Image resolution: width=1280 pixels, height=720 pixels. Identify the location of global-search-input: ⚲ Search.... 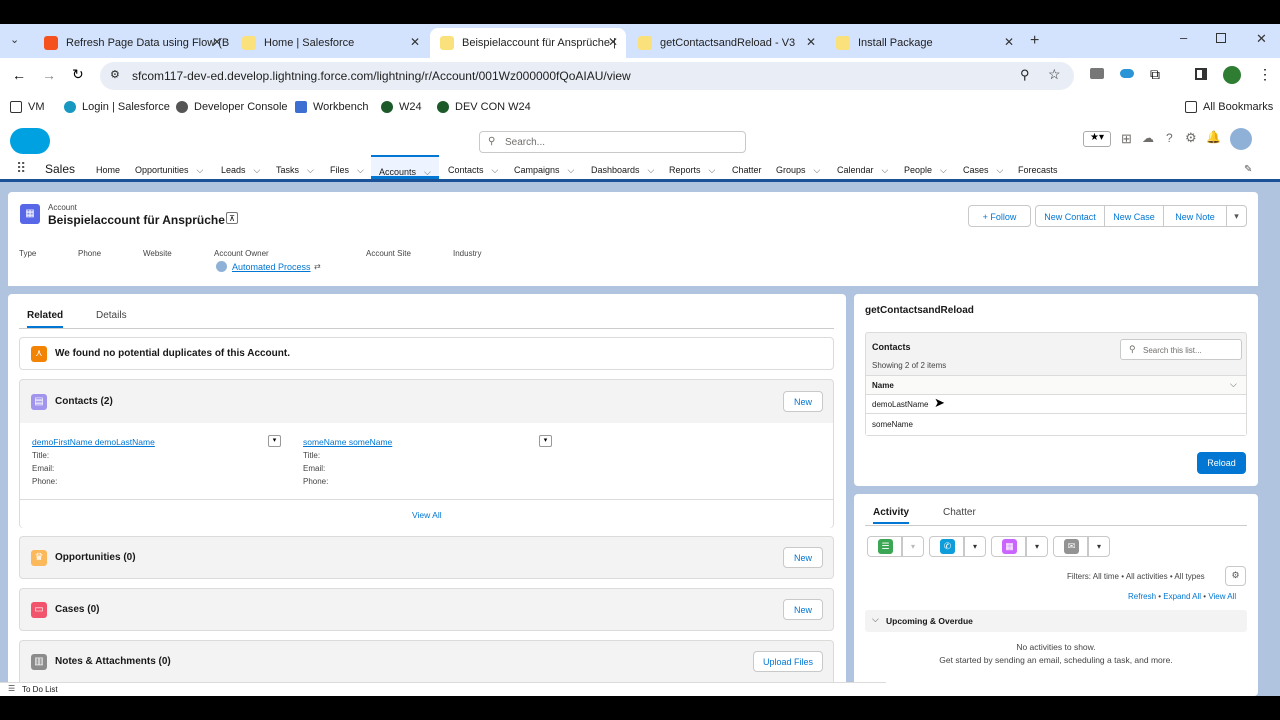
(612, 142).